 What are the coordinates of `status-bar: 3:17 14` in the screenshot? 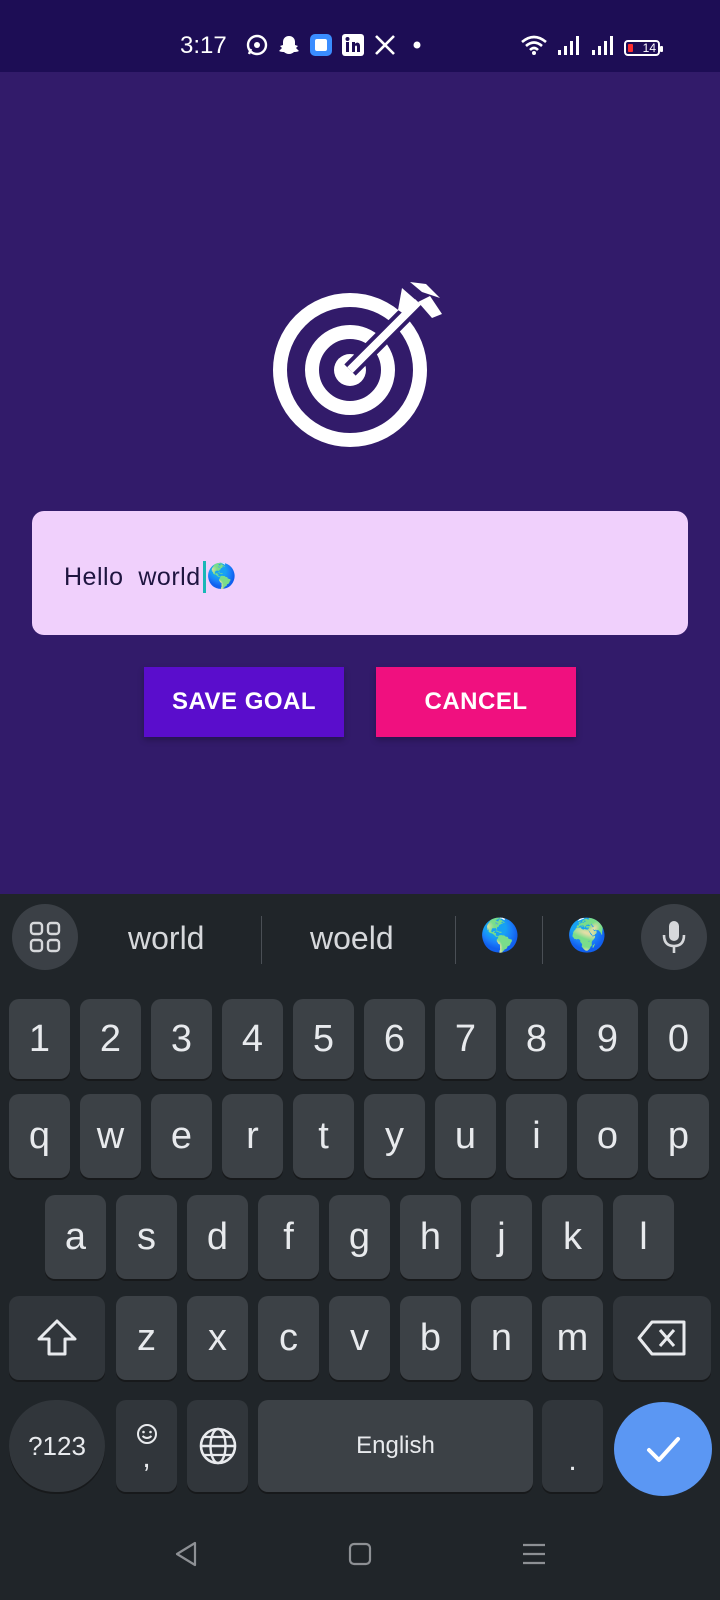 It's located at (360, 36).